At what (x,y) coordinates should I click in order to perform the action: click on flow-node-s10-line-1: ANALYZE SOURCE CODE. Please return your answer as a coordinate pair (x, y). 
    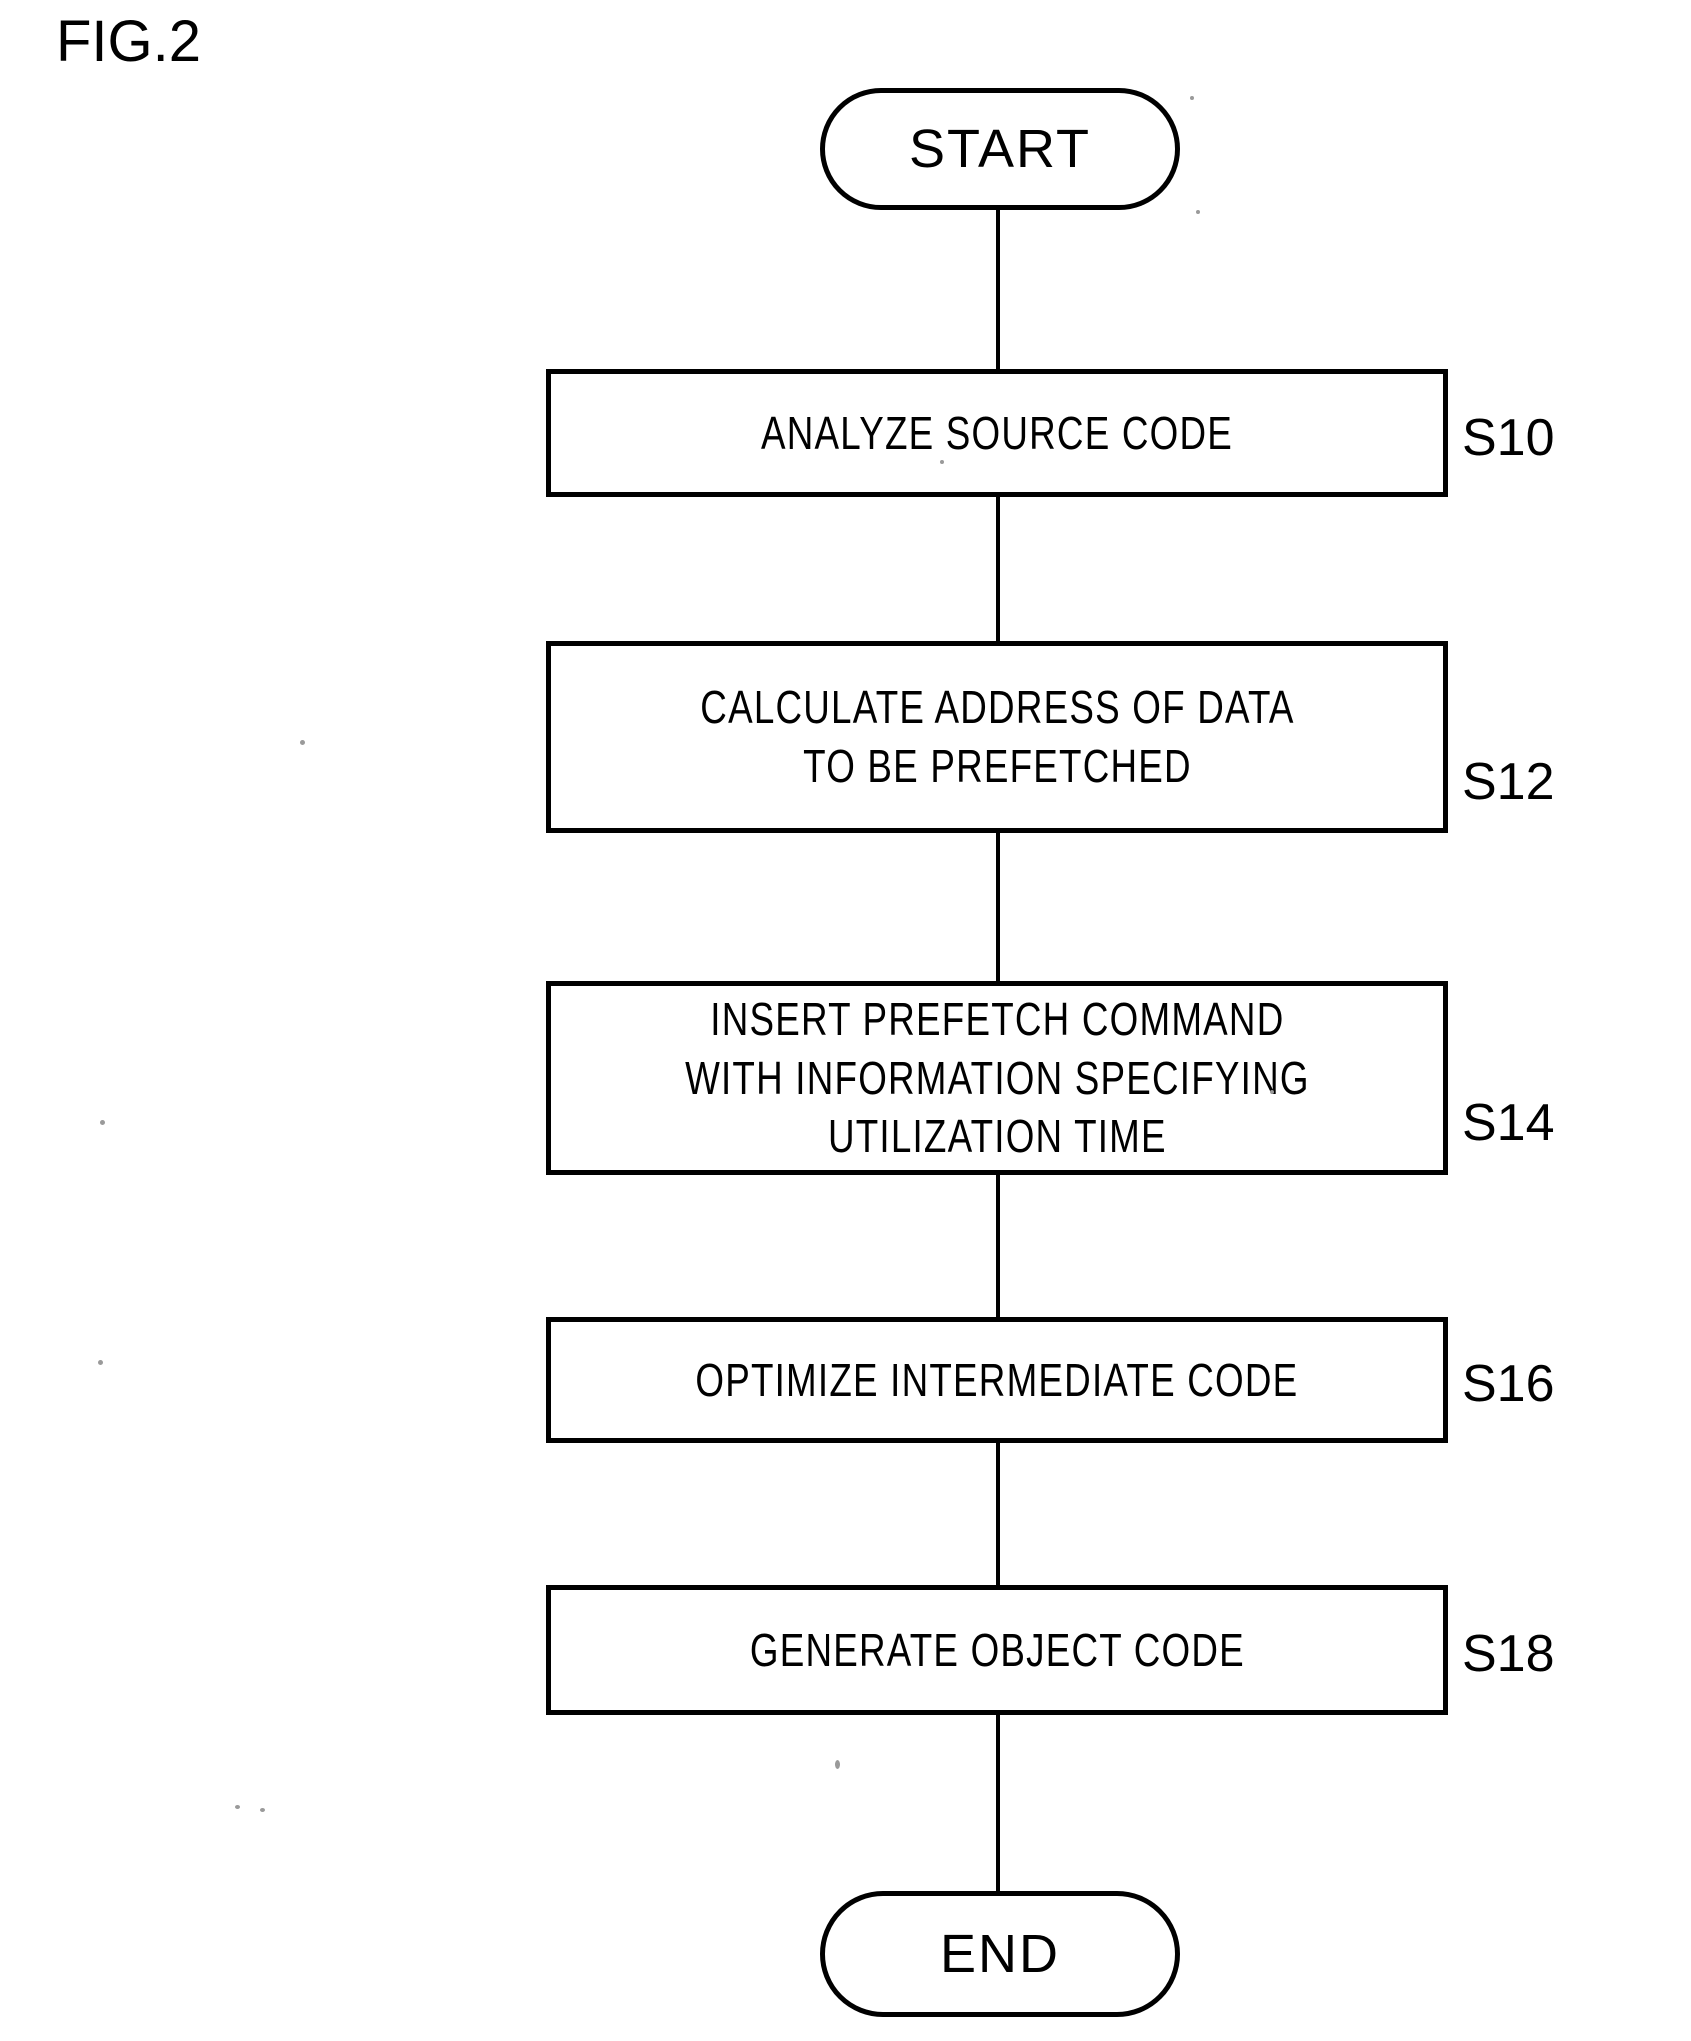
    Looking at the image, I should click on (996, 432).